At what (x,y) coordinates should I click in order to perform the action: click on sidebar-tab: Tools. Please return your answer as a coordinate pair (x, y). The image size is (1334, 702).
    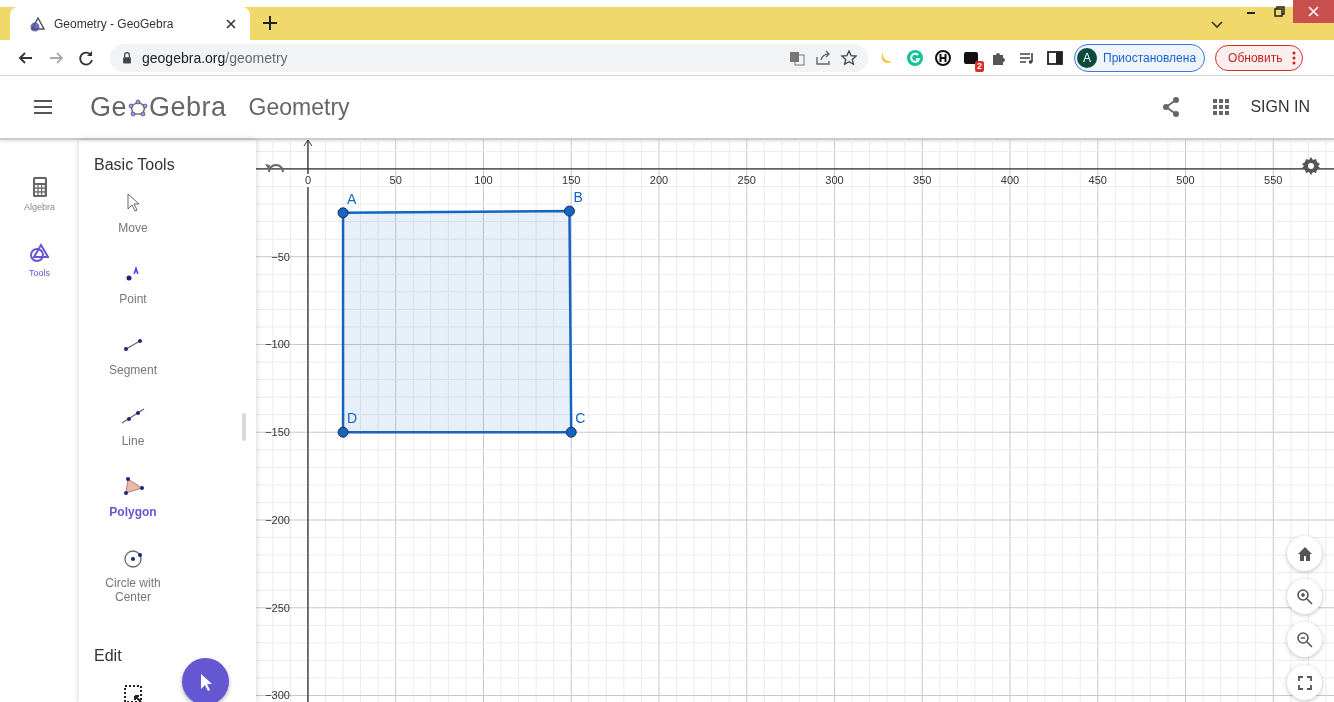
    Looking at the image, I should click on (39, 260).